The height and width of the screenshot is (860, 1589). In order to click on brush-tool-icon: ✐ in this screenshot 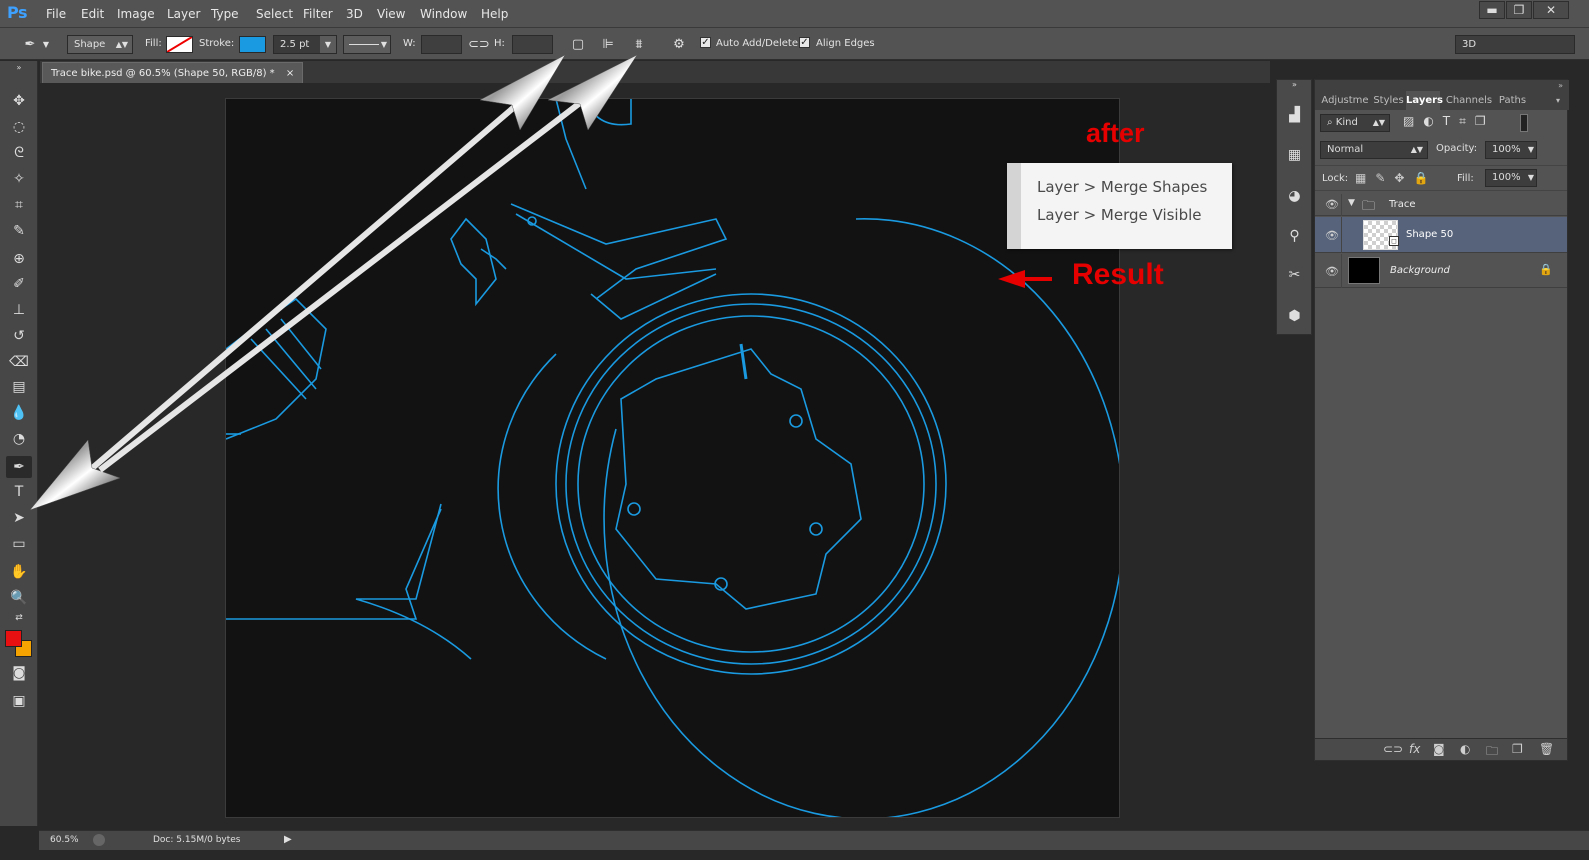, I will do `click(19, 284)`.